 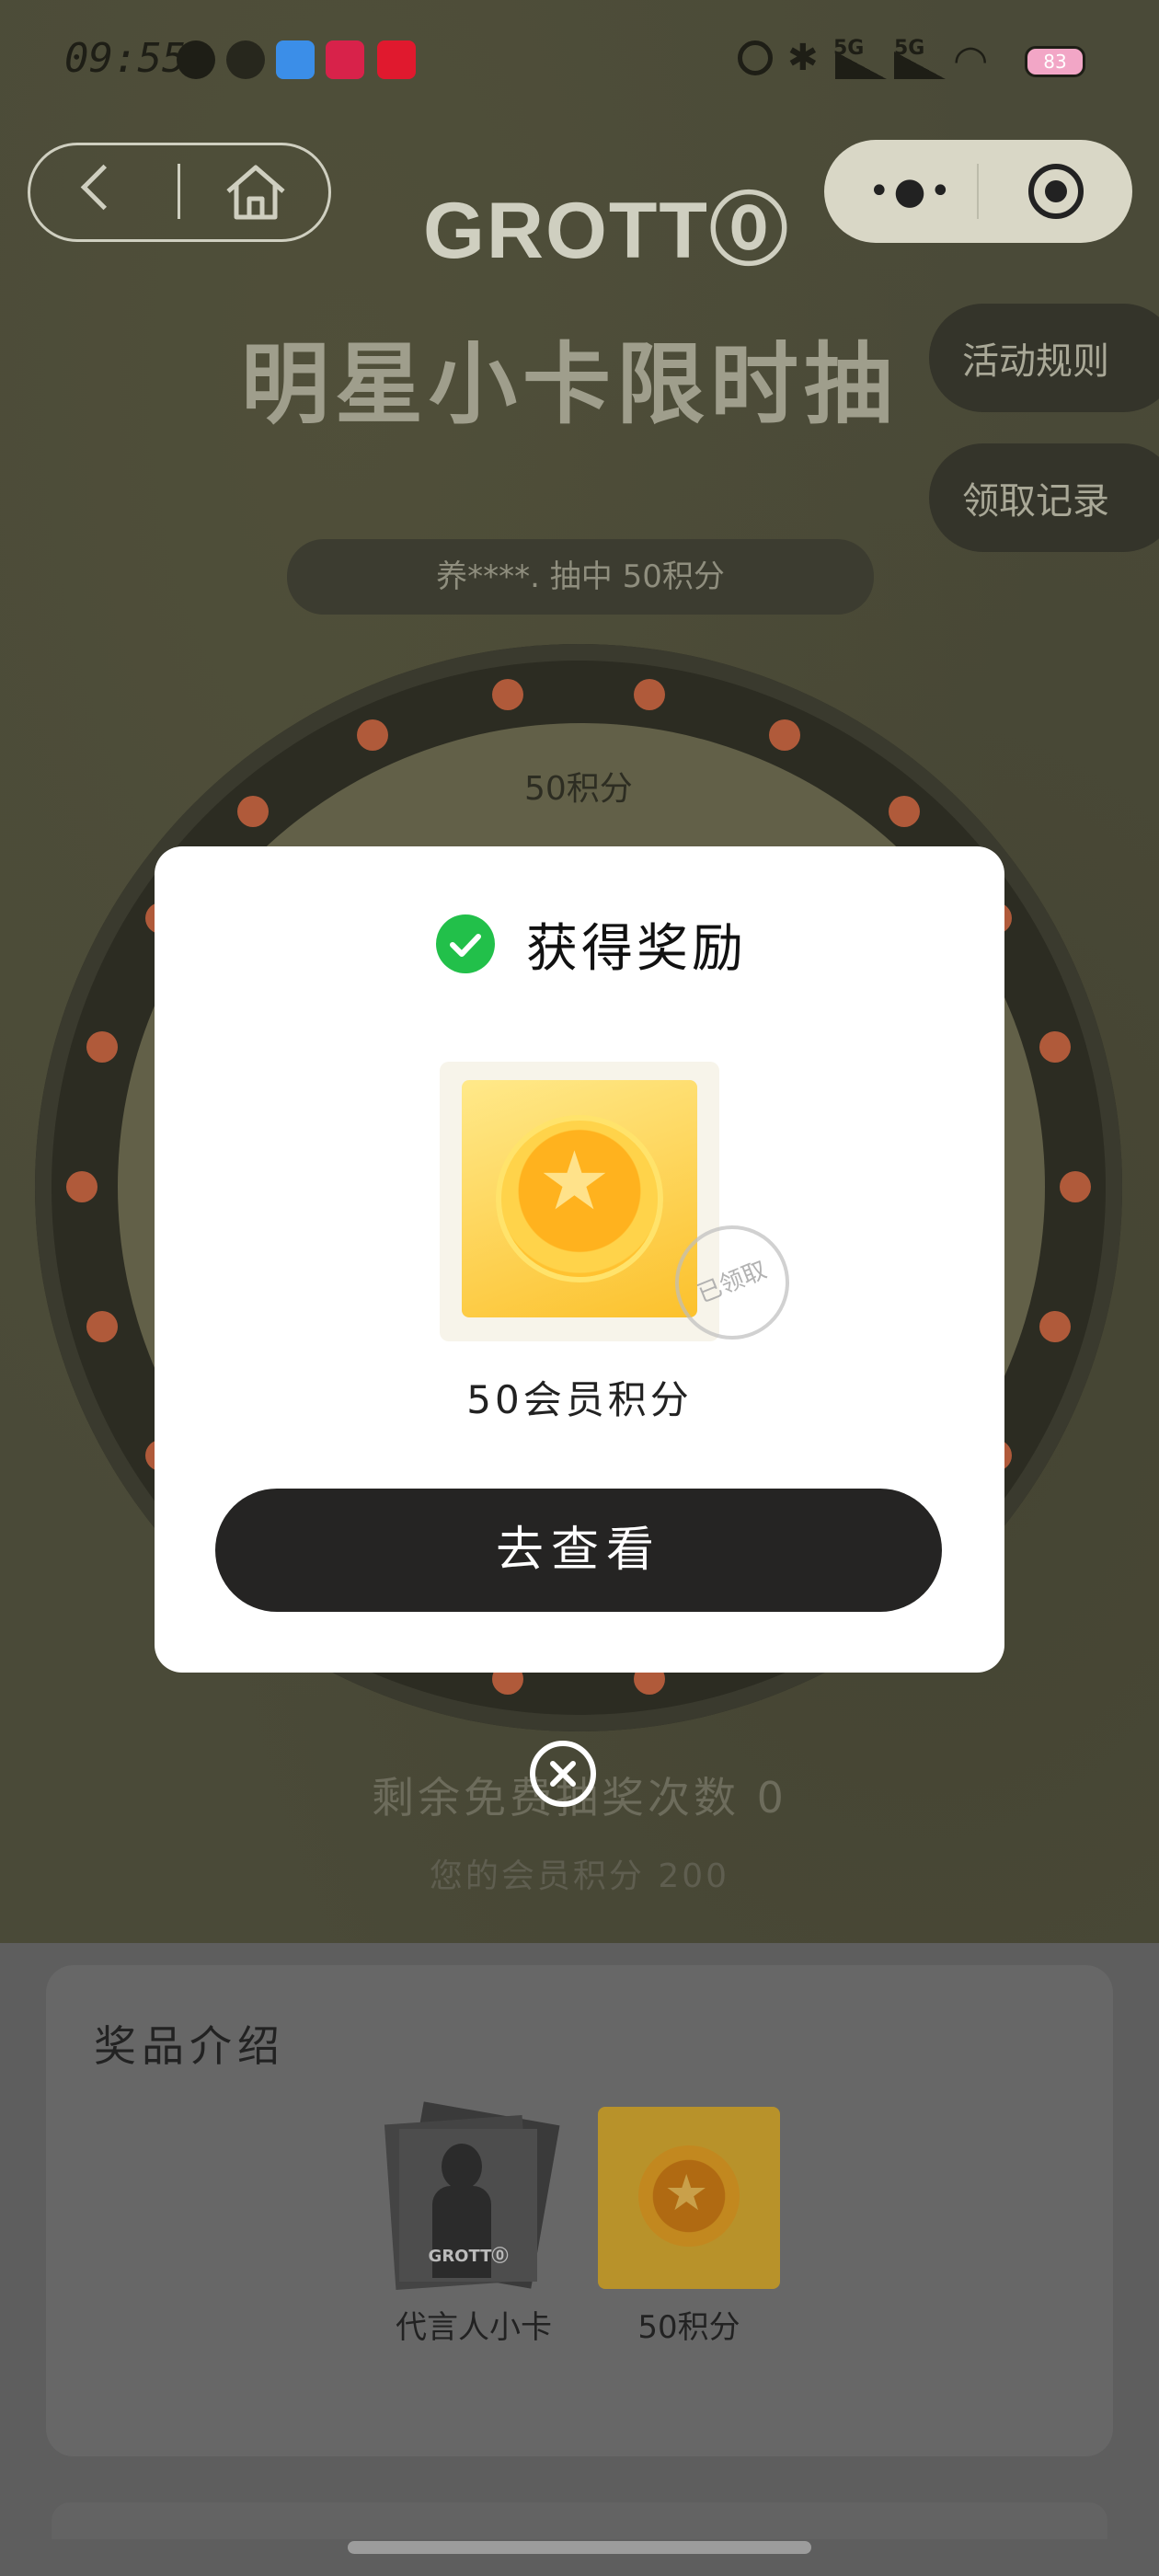 What do you see at coordinates (606, 231) in the screenshot?
I see `brand-logo: GROTT⓪` at bounding box center [606, 231].